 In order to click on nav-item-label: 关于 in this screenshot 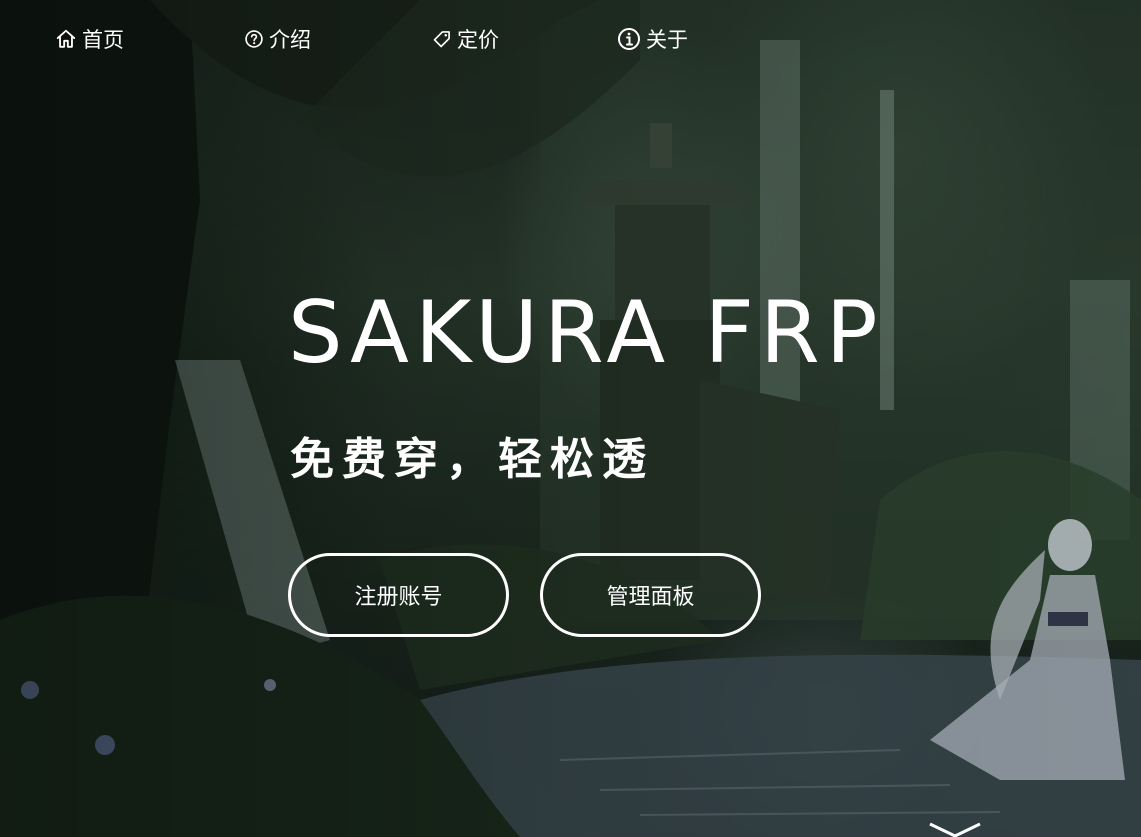, I will do `click(667, 40)`.